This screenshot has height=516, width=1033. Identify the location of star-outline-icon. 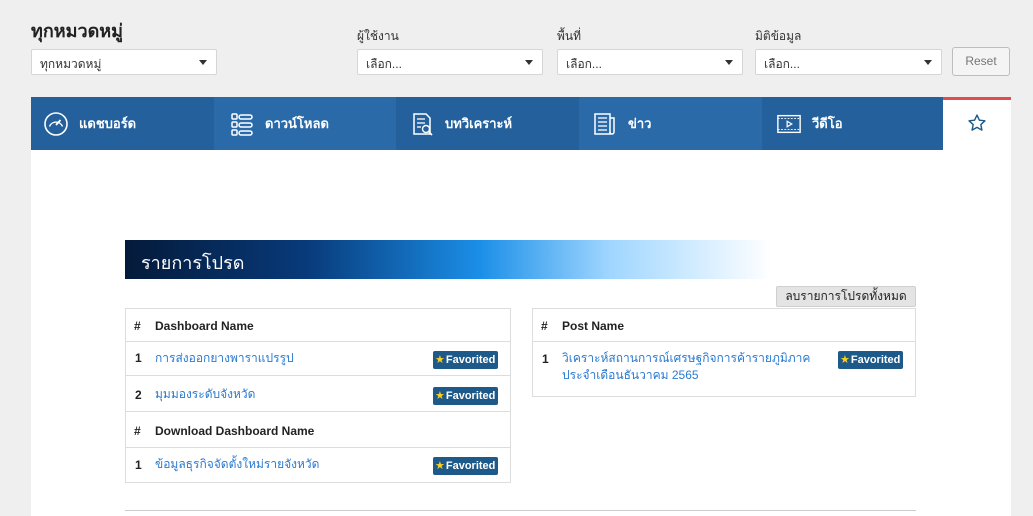
(977, 125).